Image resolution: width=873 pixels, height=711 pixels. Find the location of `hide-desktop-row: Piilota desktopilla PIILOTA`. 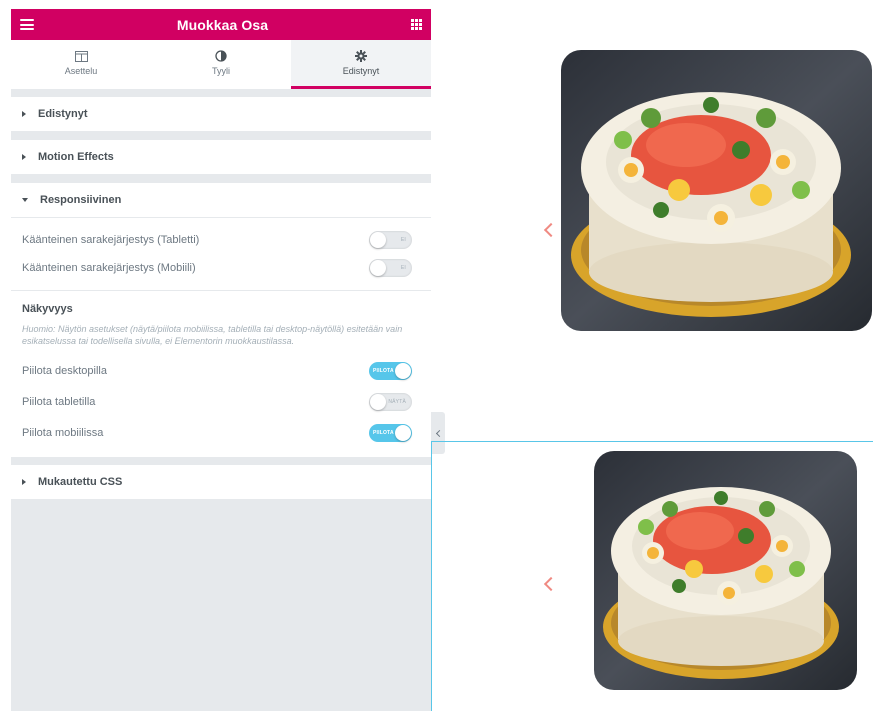

hide-desktop-row: Piilota desktopilla PIILOTA is located at coordinates (221, 370).